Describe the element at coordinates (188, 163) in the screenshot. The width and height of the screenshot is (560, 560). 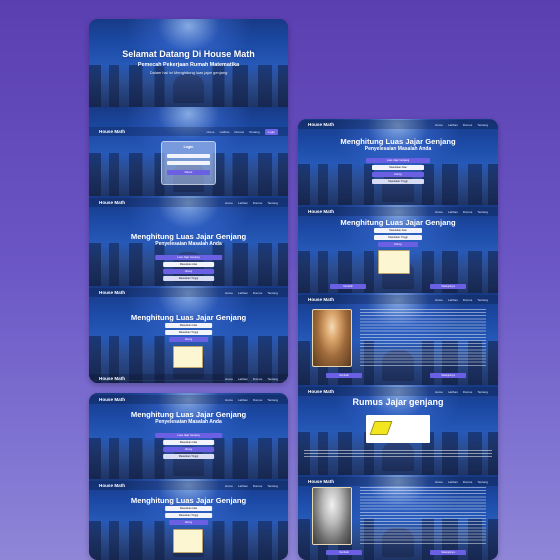
I see `password-field` at that location.